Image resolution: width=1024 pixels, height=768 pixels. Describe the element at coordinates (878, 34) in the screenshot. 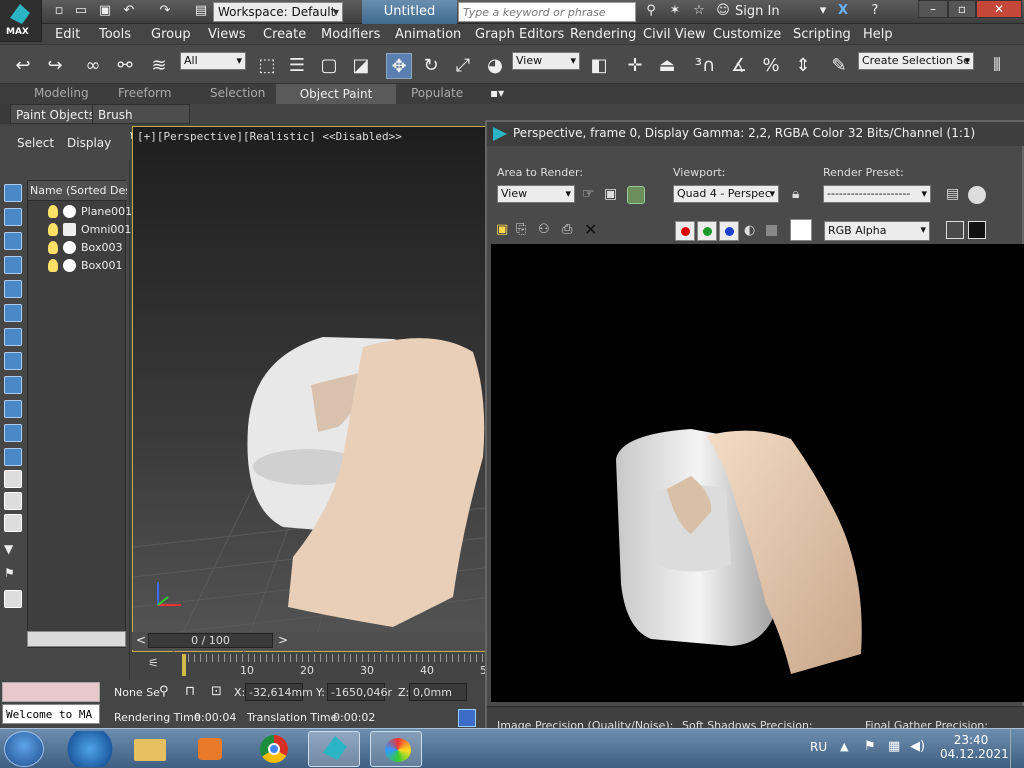

I see `menu-help: Help` at that location.